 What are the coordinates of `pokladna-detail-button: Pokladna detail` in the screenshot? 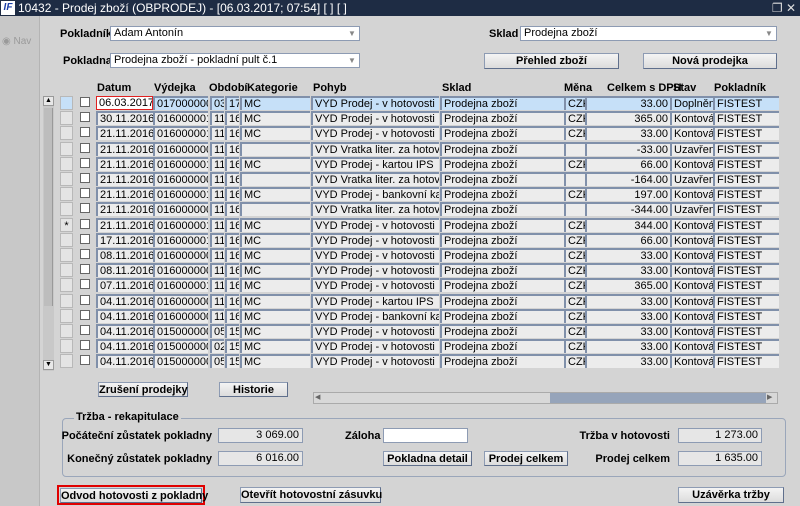 It's located at (427, 458).